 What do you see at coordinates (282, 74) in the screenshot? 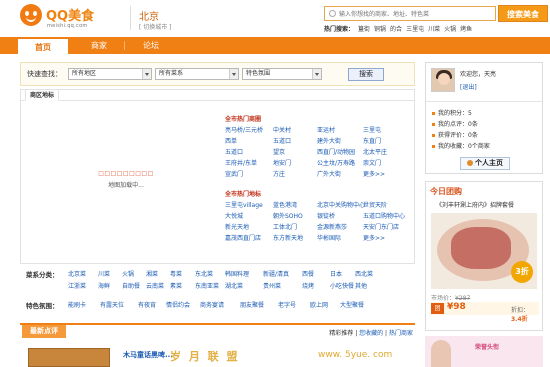
I see `atmosphere-select: 特色氛围` at bounding box center [282, 74].